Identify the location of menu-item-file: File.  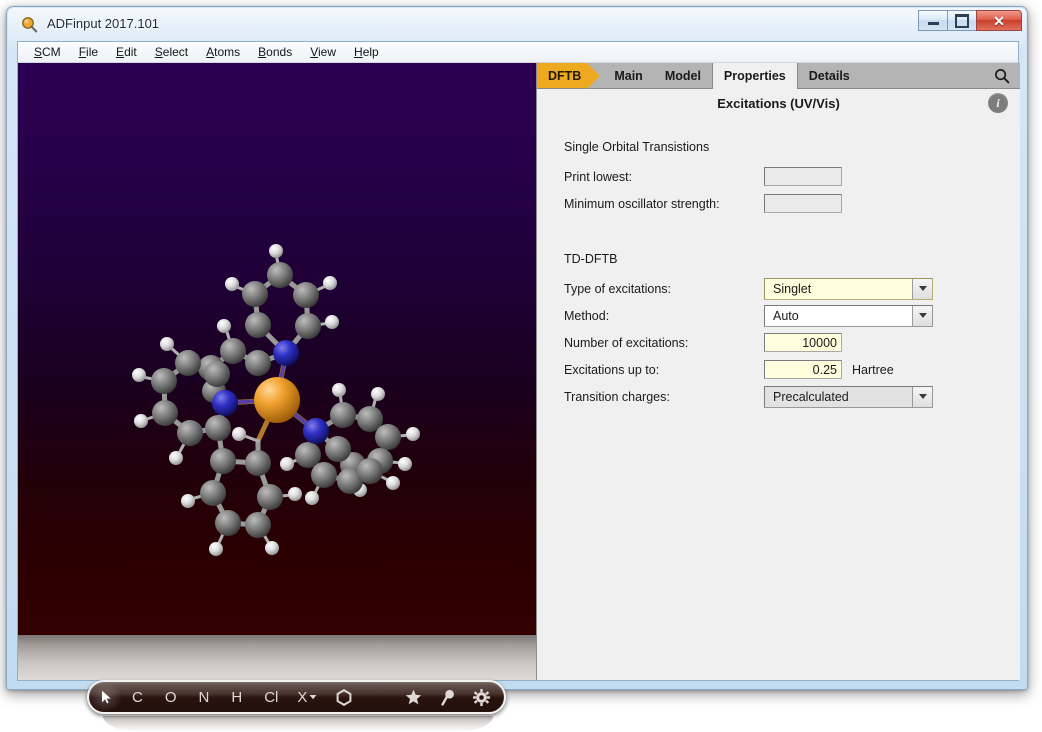
(88, 52).